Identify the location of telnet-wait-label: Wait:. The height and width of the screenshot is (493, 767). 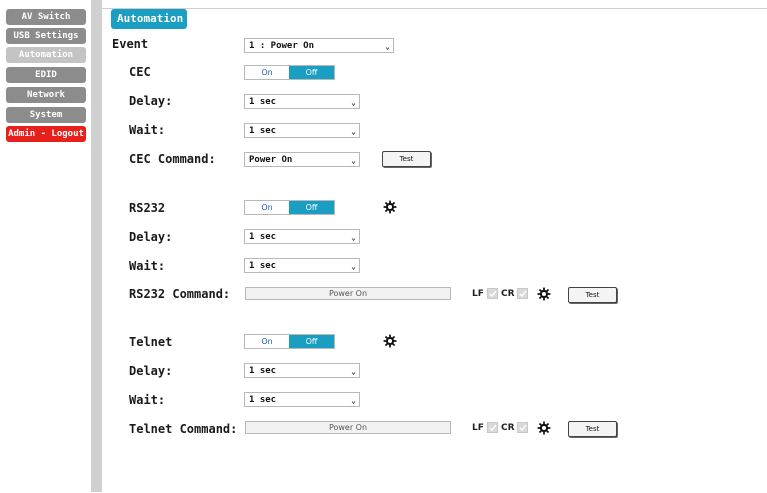
(147, 400).